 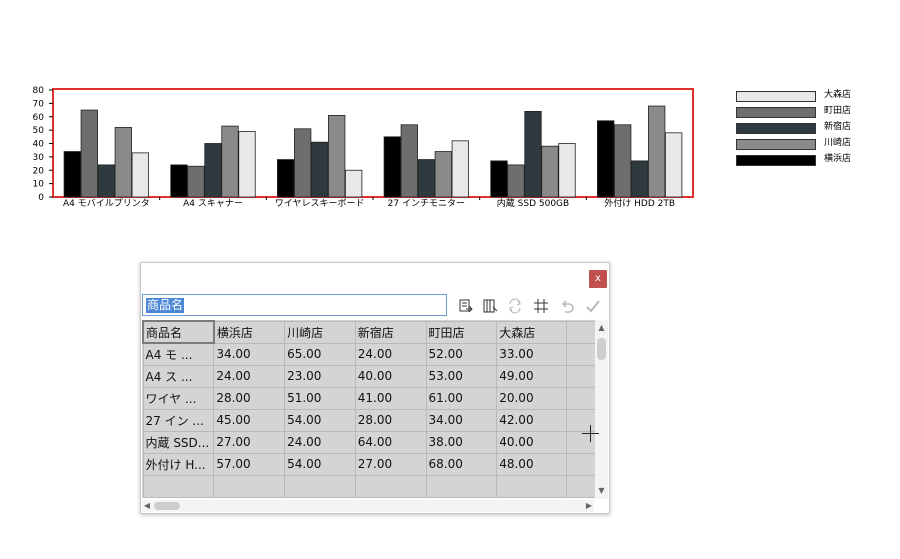 I want to click on vertical-scroll-thumb, so click(x=601, y=349).